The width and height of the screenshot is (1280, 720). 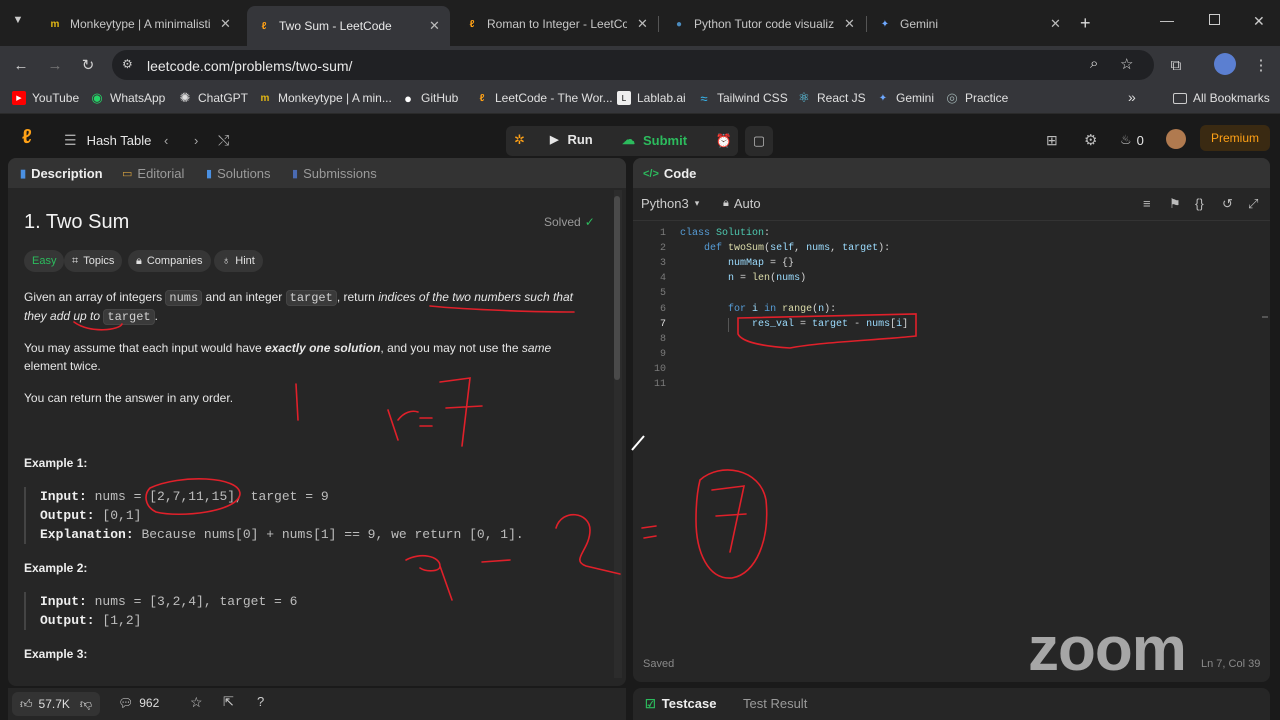 I want to click on mouse-cursor-icon, so click(x=638, y=443).